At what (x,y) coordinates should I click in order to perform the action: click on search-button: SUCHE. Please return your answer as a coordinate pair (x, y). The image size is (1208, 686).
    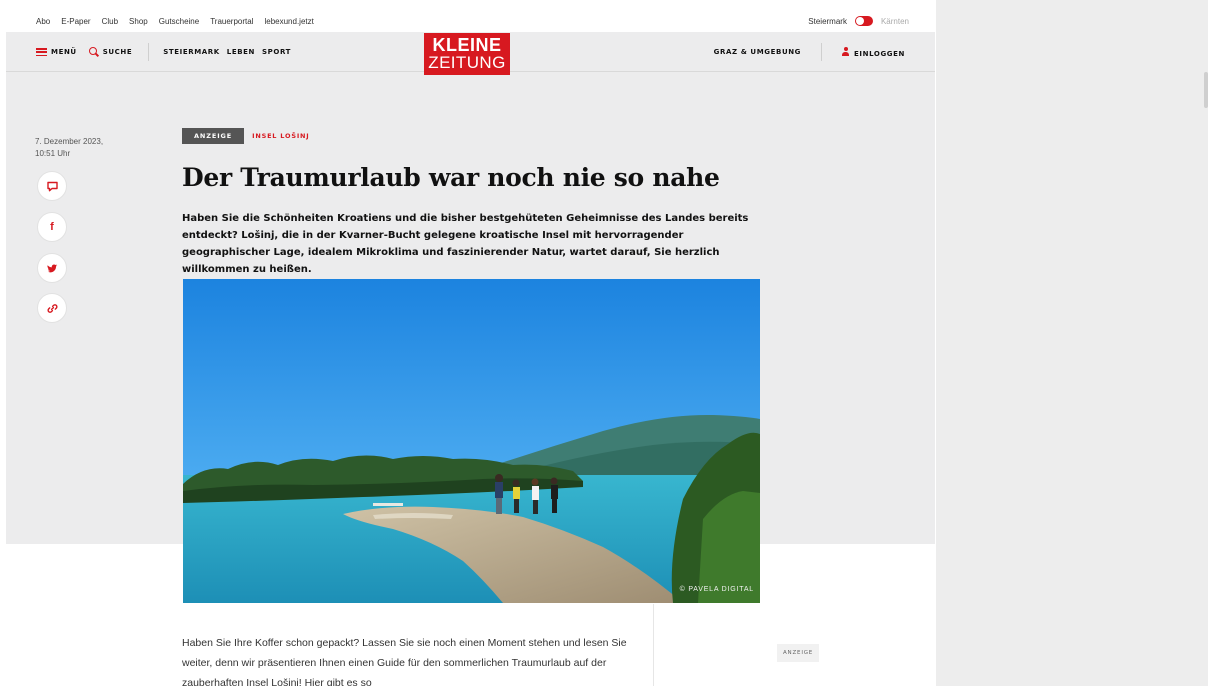
    Looking at the image, I should click on (110, 52).